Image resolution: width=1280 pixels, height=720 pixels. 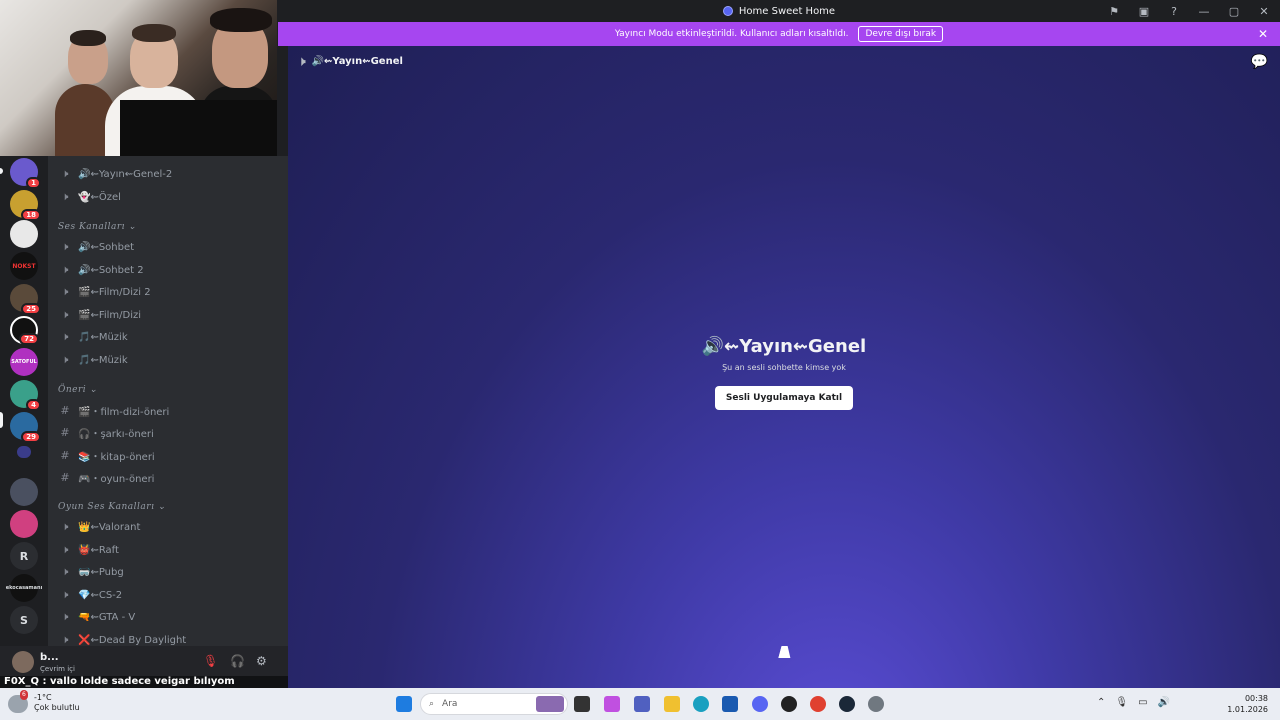 I want to click on search-icon: ⌕, so click(x=432, y=704).